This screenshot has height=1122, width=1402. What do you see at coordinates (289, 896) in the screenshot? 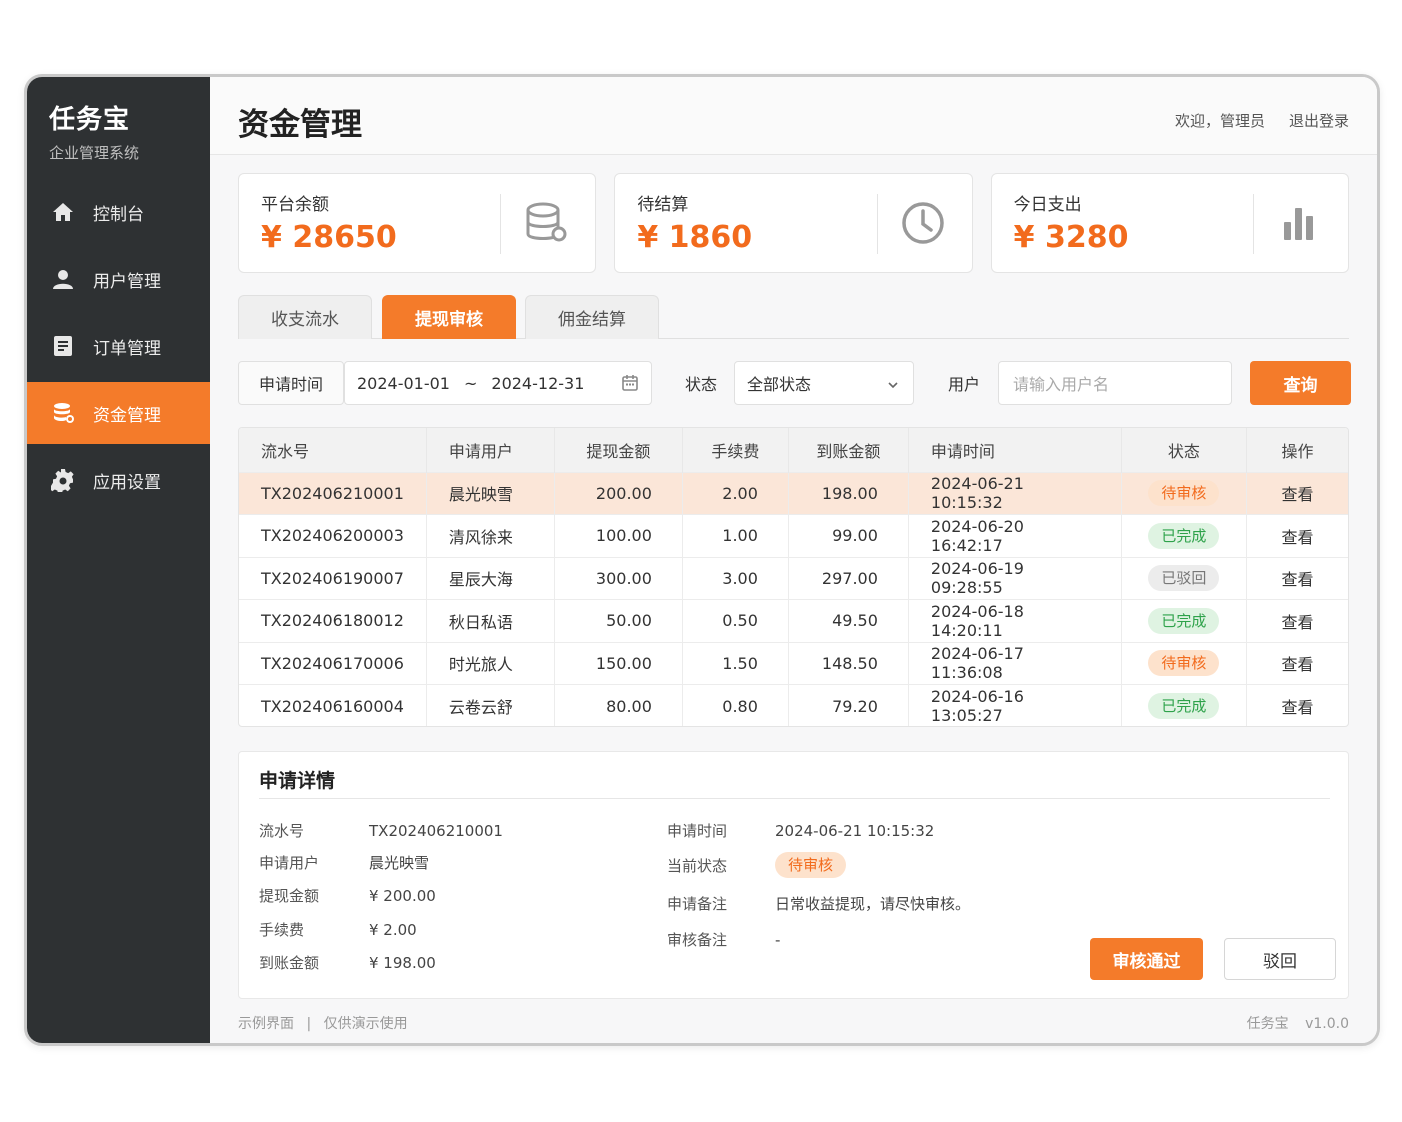
I see `detail-key: 提现金额` at bounding box center [289, 896].